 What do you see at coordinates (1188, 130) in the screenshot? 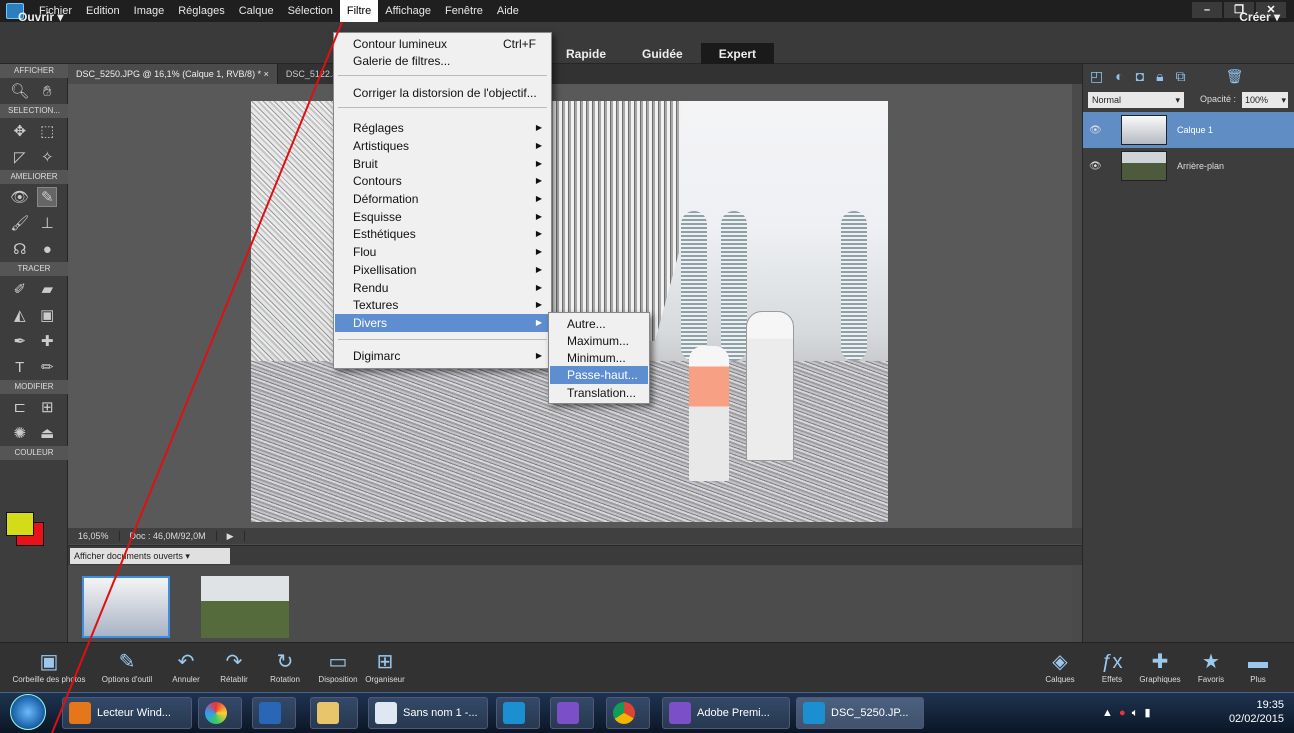
I see `layer-row-calque-1: 👁︎ Calque 1` at bounding box center [1188, 130].